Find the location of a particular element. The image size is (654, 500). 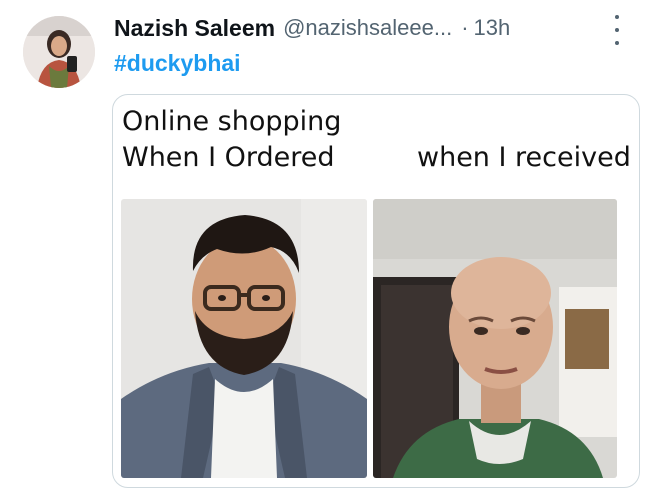

meme-title: Online shopping is located at coordinates (232, 121).